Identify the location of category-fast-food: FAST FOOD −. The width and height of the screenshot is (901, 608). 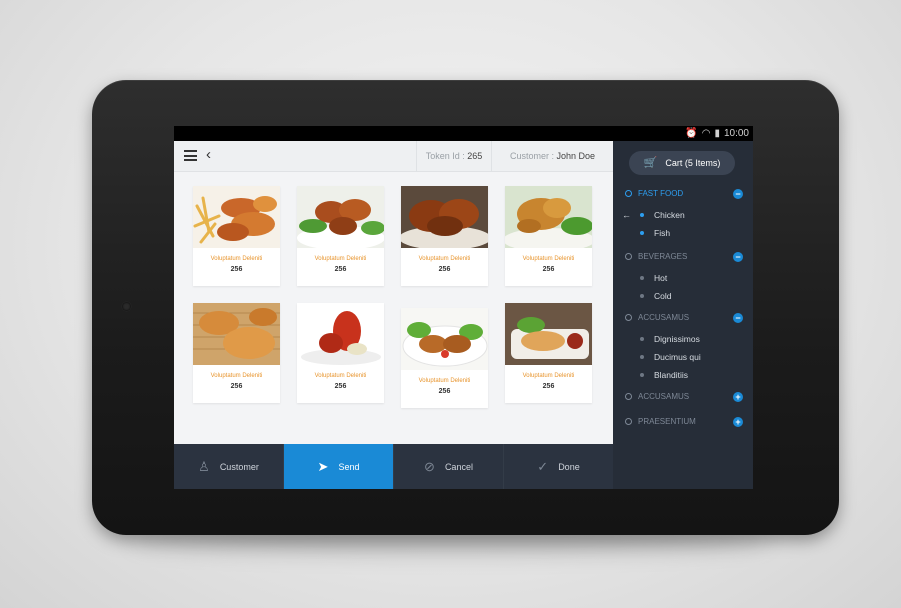
(684, 194).